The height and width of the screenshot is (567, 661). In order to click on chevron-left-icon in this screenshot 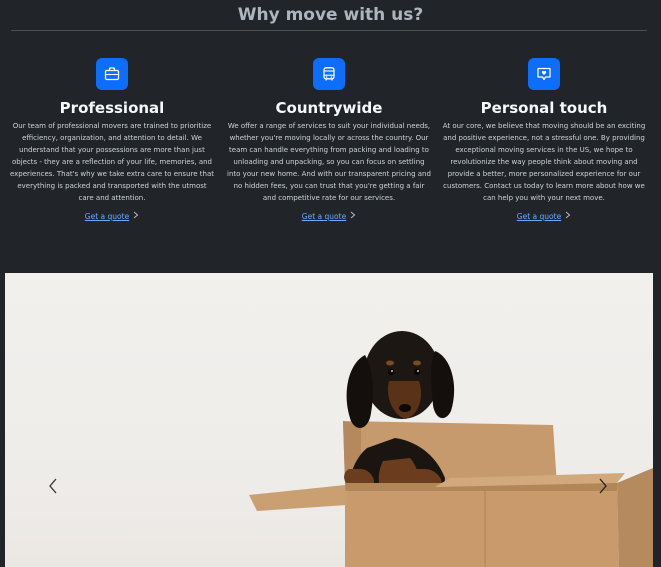, I will do `click(53, 488)`.